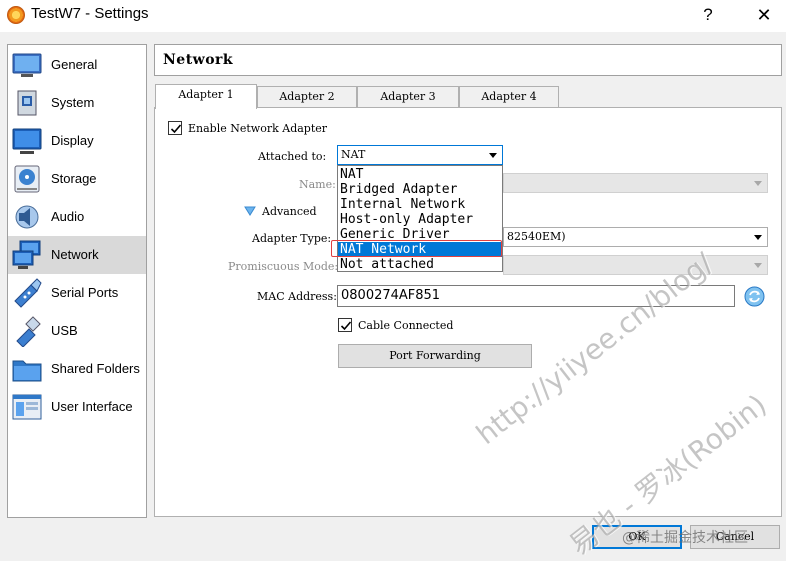 The height and width of the screenshot is (561, 786). Describe the element at coordinates (28, 293) in the screenshot. I see `serial-ports-icon` at that location.